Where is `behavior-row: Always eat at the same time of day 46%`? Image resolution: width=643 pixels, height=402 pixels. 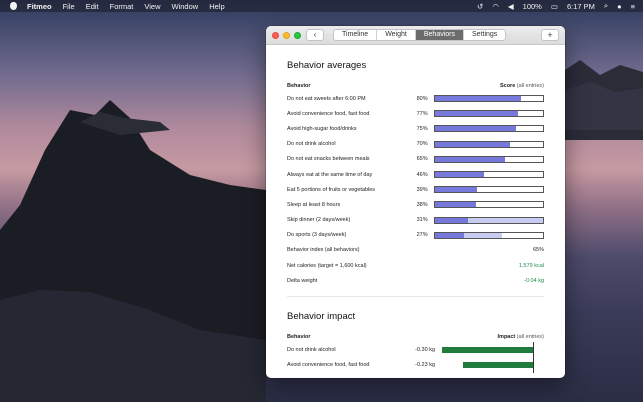 behavior-row: Always eat at the same time of day 46% is located at coordinates (415, 174).